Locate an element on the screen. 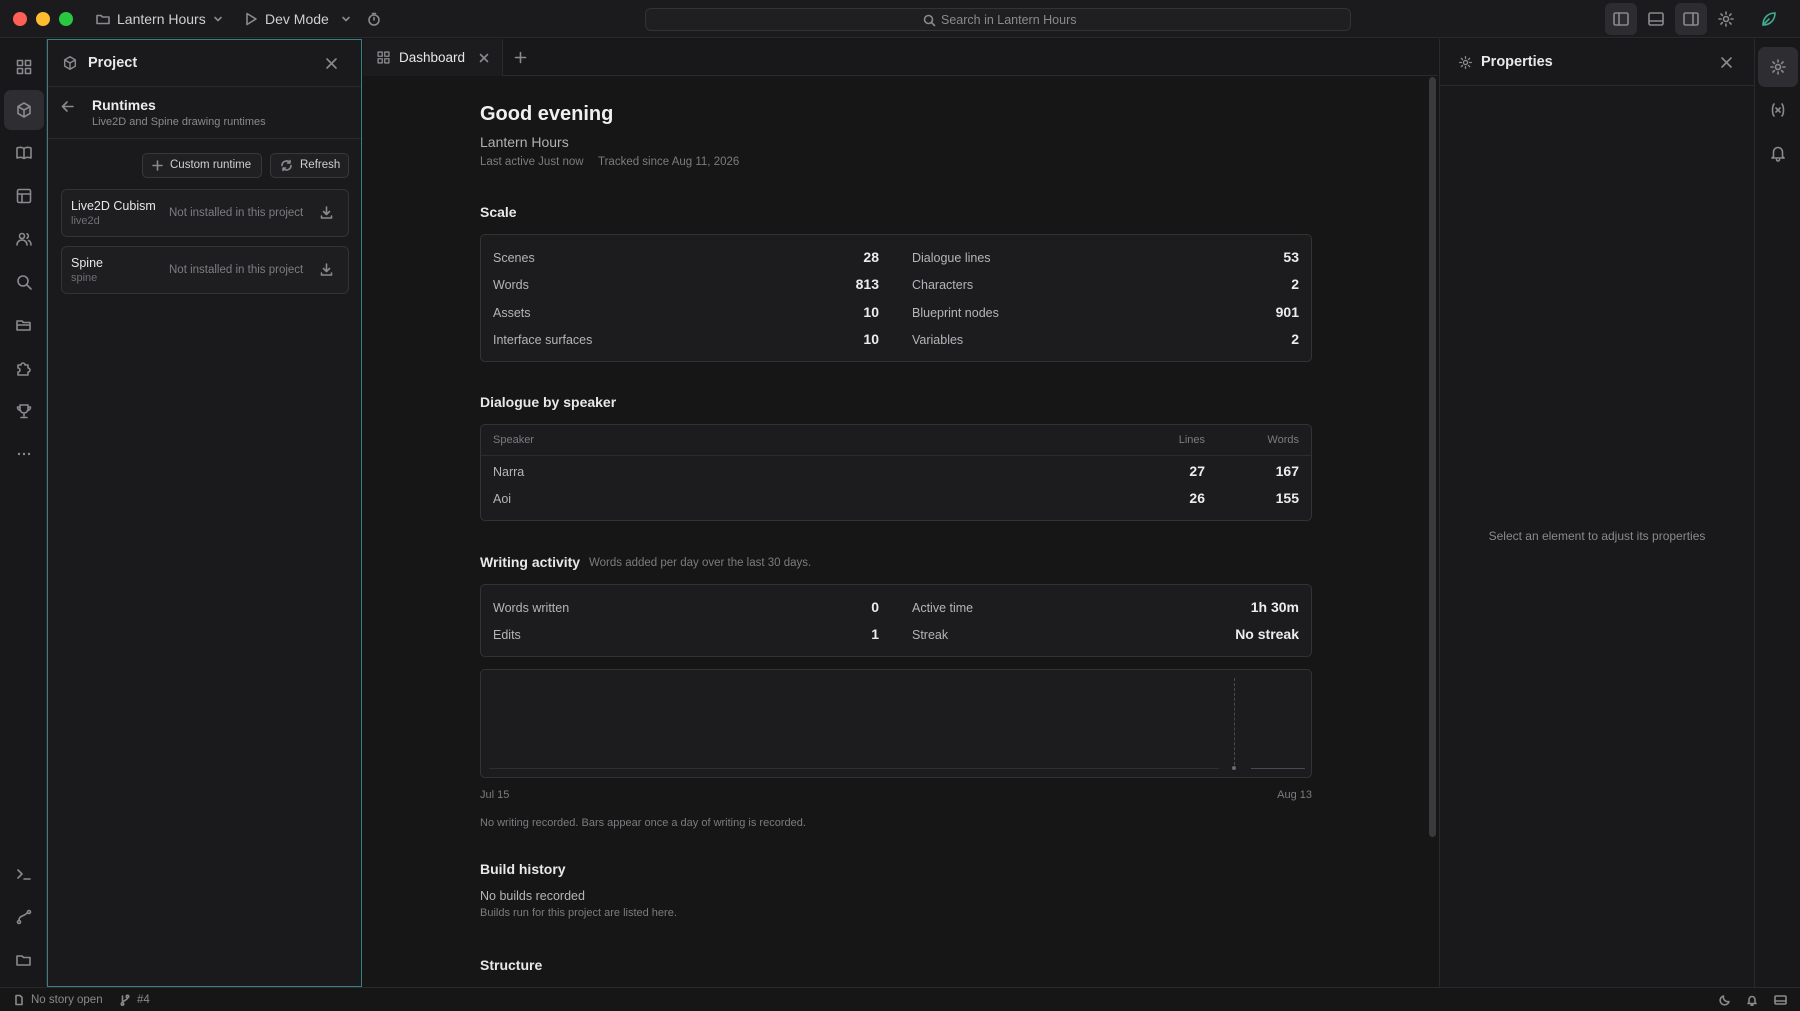  activity-files is located at coordinates (24, 325).